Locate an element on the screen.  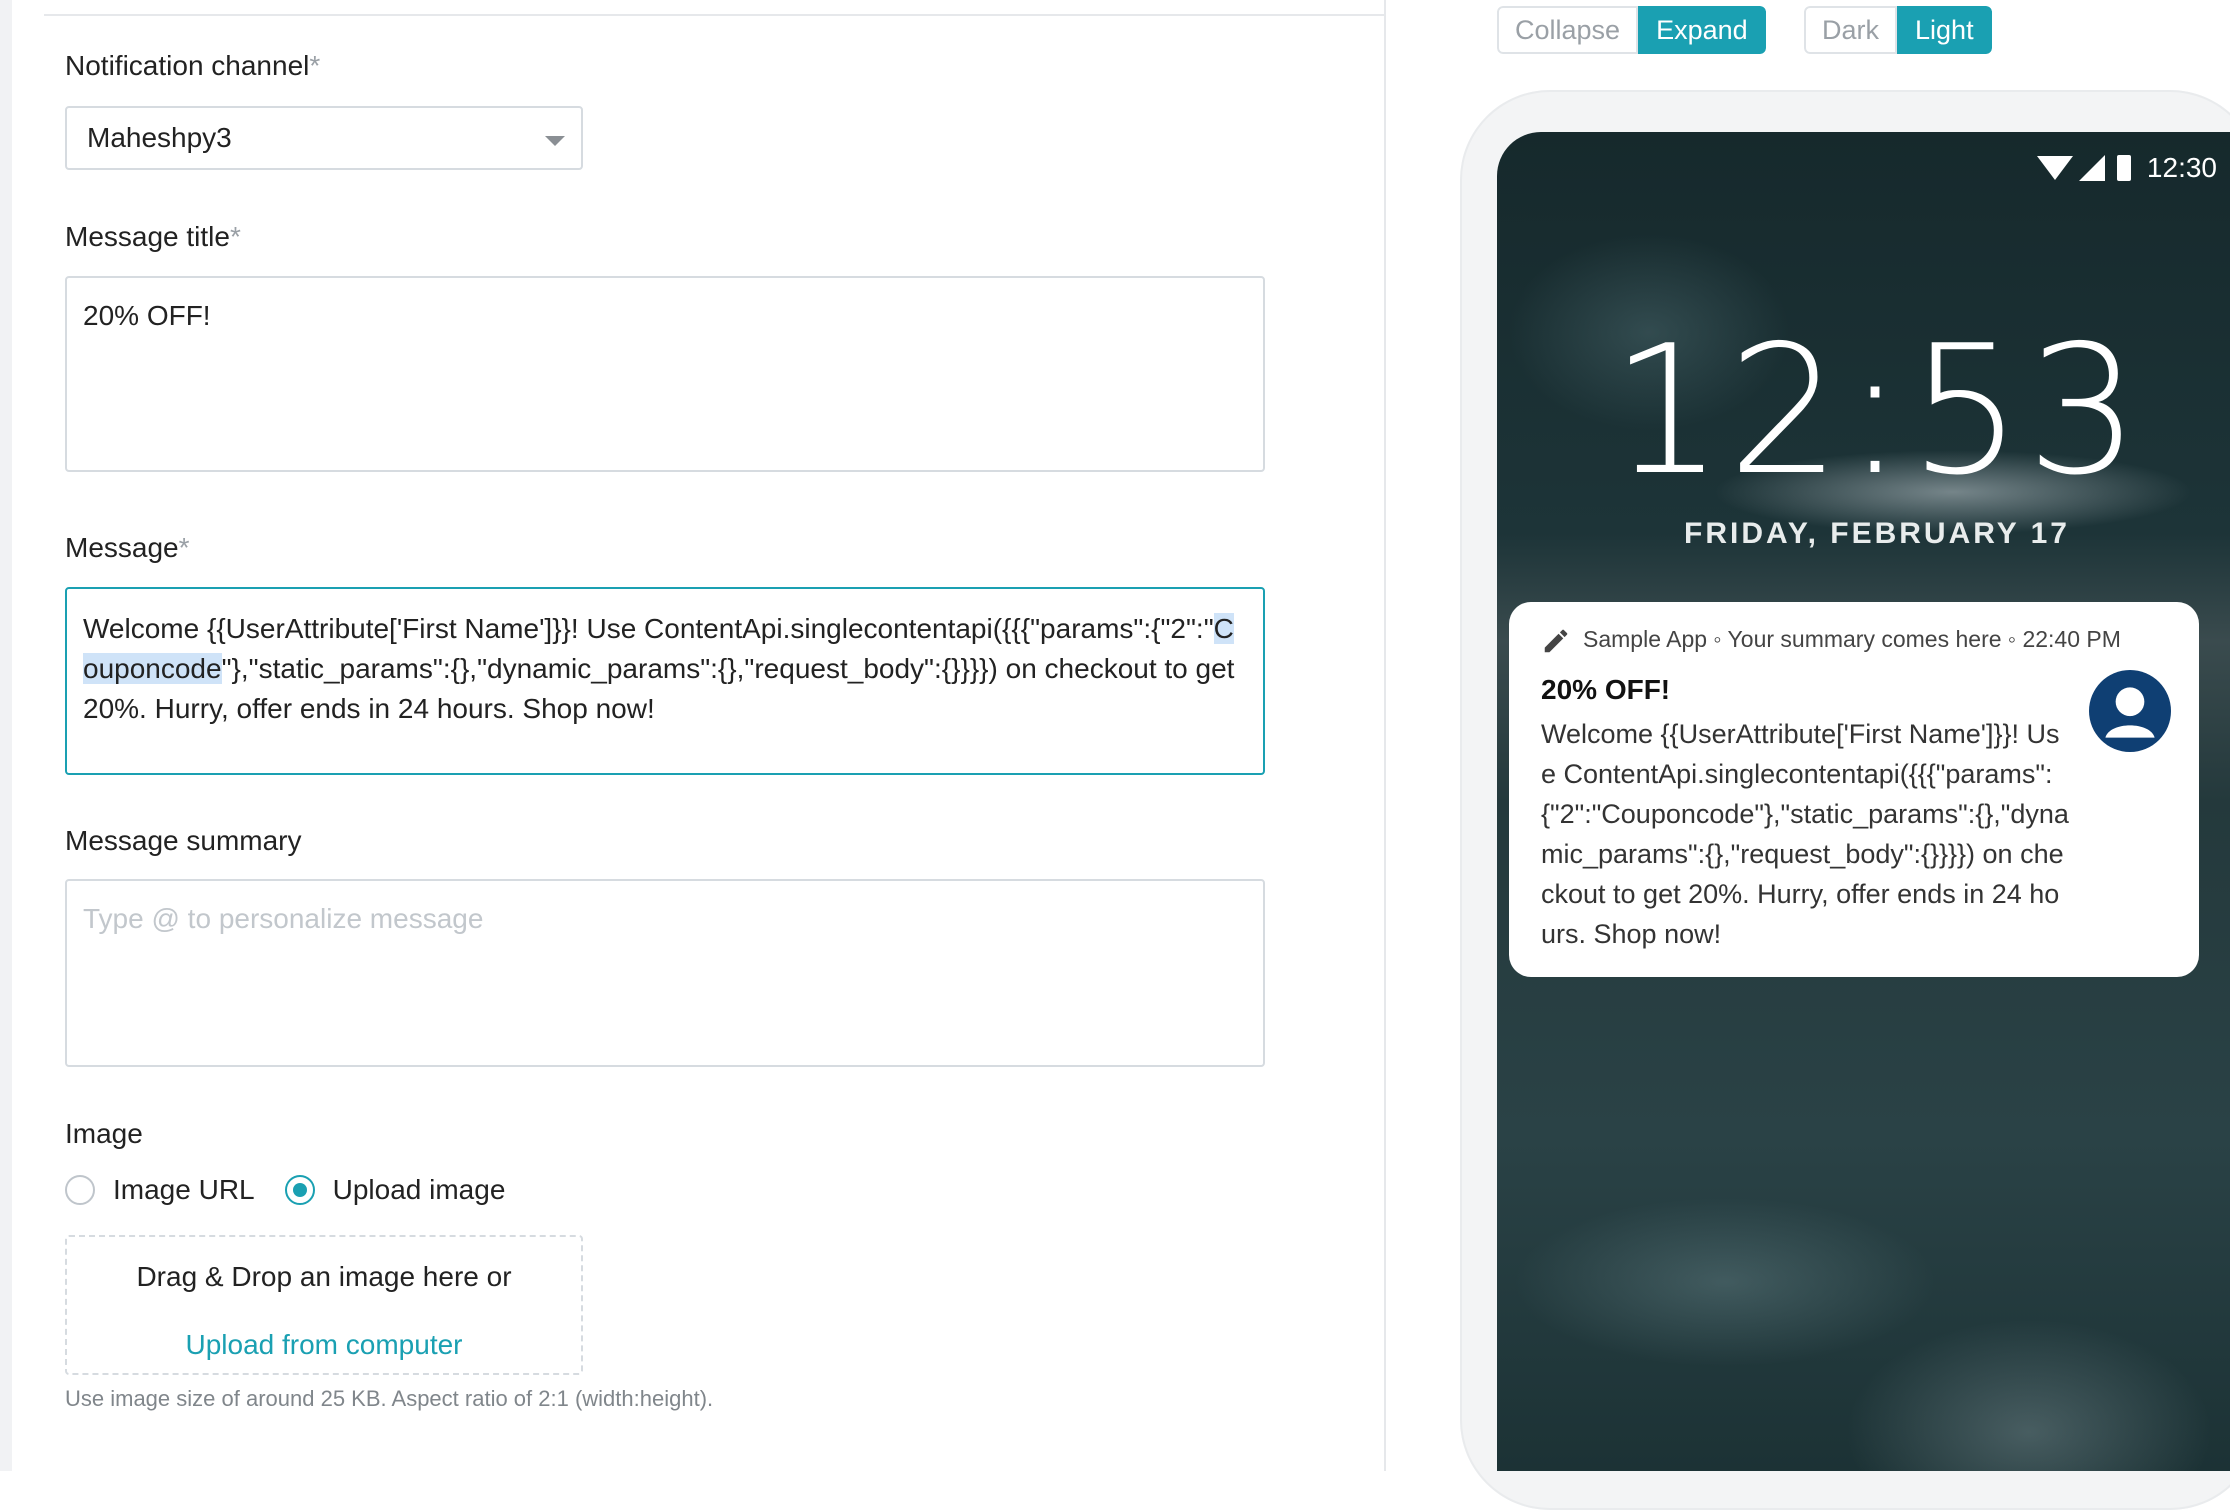
dropzone-text: Drag & Drop an image here or is located at coordinates (324, 1276).